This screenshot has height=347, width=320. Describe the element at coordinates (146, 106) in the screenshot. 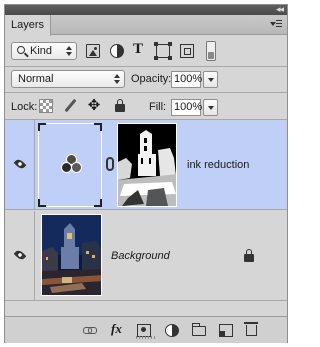

I see `lock-row: Lock: ✥ Fill: 100%` at that location.